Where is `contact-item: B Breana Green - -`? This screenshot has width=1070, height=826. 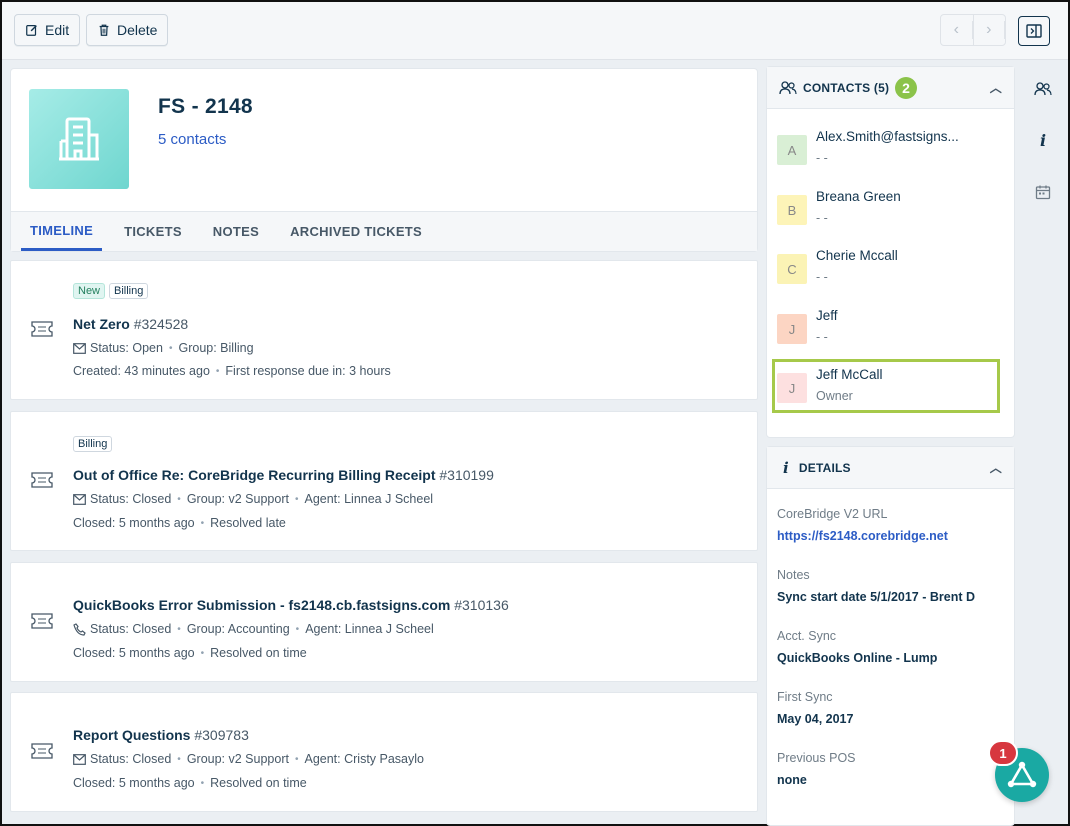
contact-item: B Breana Green - - is located at coordinates (887, 215).